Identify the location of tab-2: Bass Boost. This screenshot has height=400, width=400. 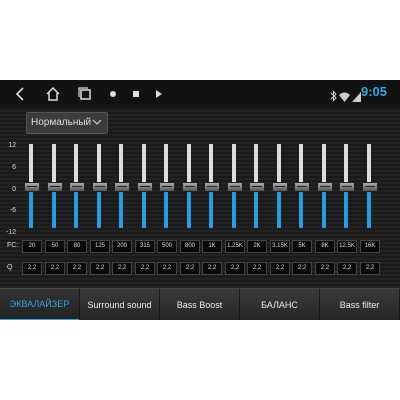
(200, 304).